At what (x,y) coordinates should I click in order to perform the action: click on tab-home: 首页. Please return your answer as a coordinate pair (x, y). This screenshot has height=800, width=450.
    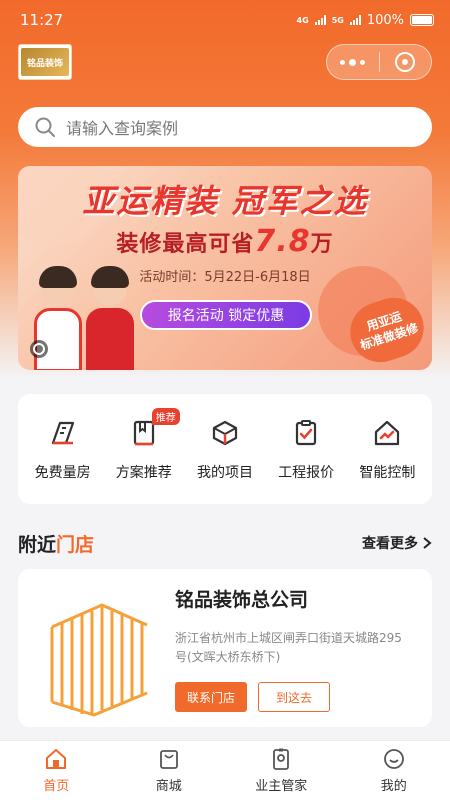
    Looking at the image, I should click on (56, 770).